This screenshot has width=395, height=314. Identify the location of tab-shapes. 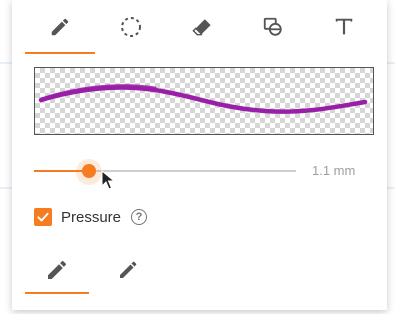
(273, 27).